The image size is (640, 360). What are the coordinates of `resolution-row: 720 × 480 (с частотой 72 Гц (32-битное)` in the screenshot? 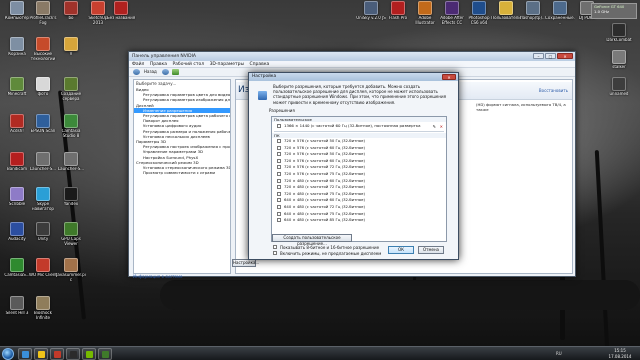 It's located at (359, 187).